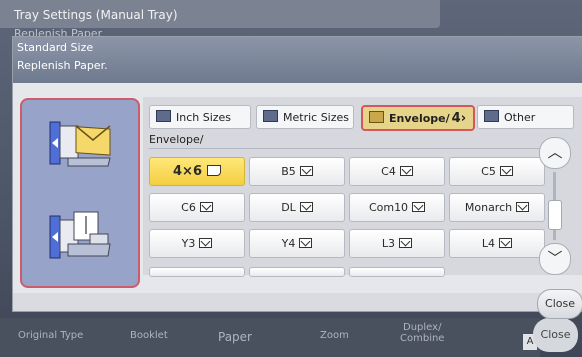 The width and height of the screenshot is (582, 357). What do you see at coordinates (197, 171) in the screenshot?
I see `size-4x6-button: 4×6` at bounding box center [197, 171].